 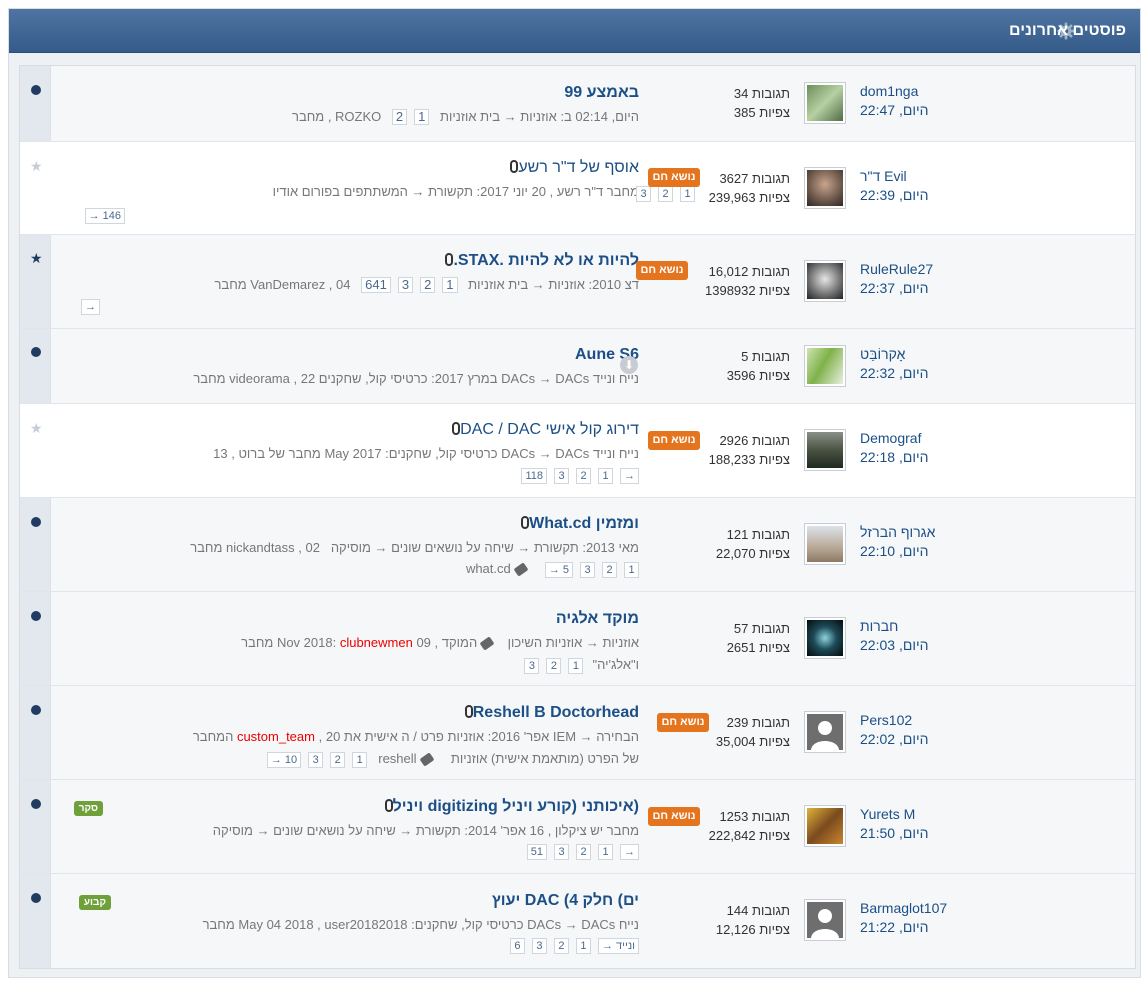 I want to click on replies-count: 5, so click(x=745, y=356).